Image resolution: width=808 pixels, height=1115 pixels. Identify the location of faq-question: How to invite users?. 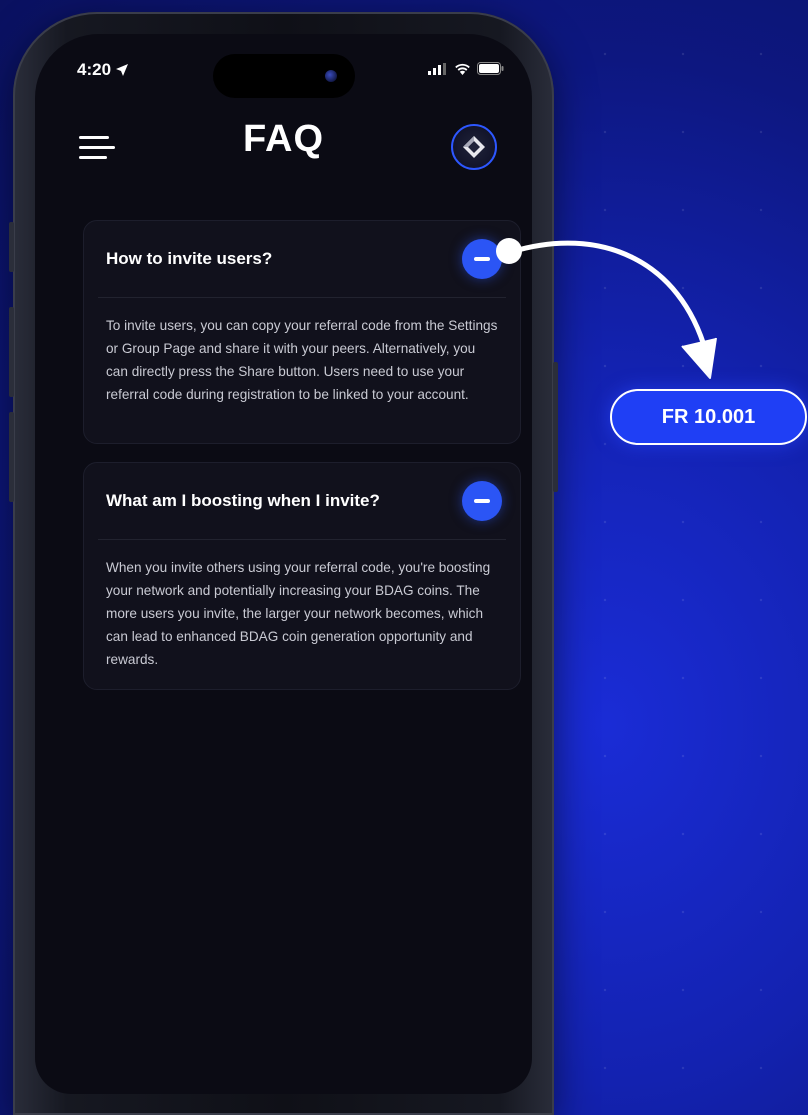
(189, 258).